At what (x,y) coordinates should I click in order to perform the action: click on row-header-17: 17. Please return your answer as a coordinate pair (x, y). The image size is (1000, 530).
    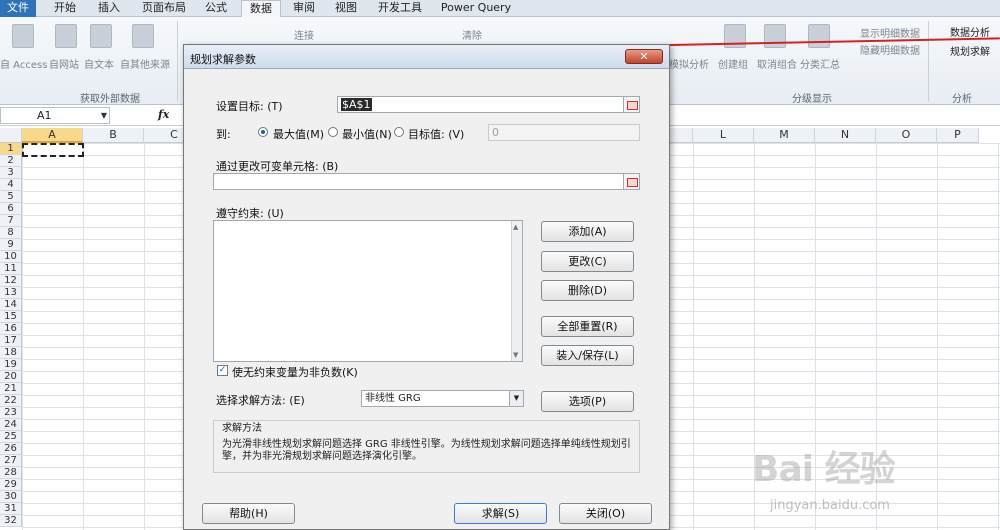
    Looking at the image, I should click on (11, 341).